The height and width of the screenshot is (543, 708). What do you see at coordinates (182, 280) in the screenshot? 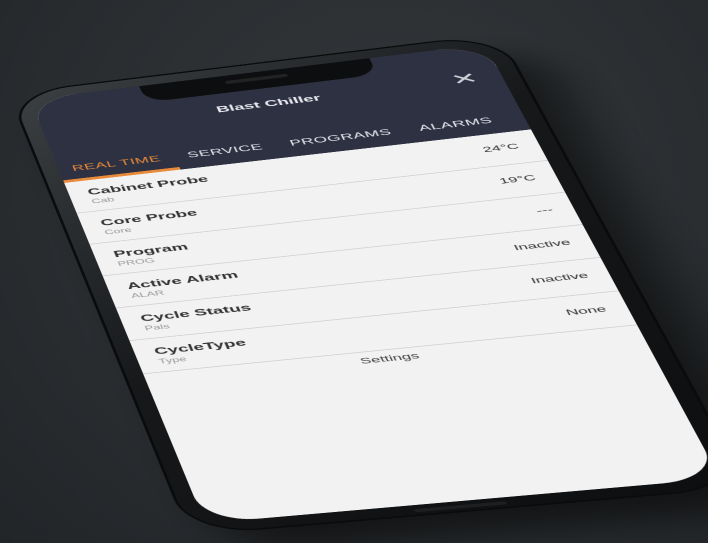
I see `row-label: Active Alarm` at bounding box center [182, 280].